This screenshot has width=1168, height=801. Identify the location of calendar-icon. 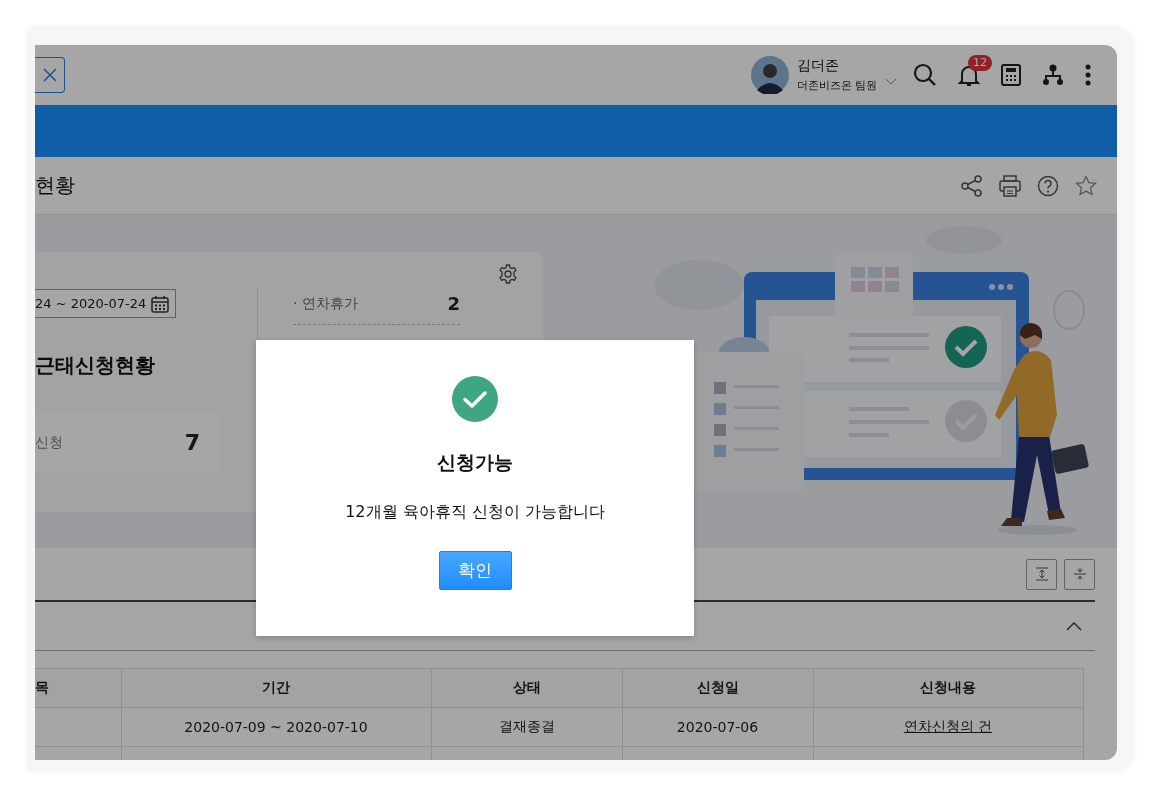
(160, 303).